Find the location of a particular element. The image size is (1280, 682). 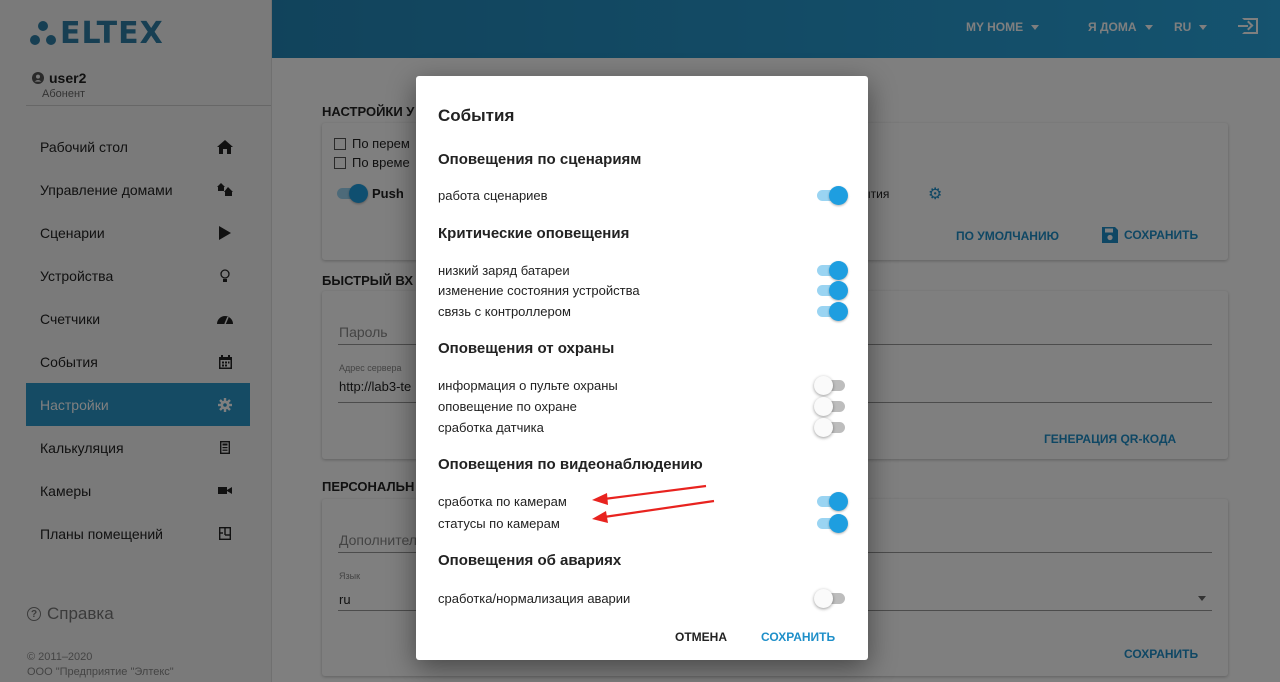

option-camera-status: статусы по камерам is located at coordinates (643, 523).